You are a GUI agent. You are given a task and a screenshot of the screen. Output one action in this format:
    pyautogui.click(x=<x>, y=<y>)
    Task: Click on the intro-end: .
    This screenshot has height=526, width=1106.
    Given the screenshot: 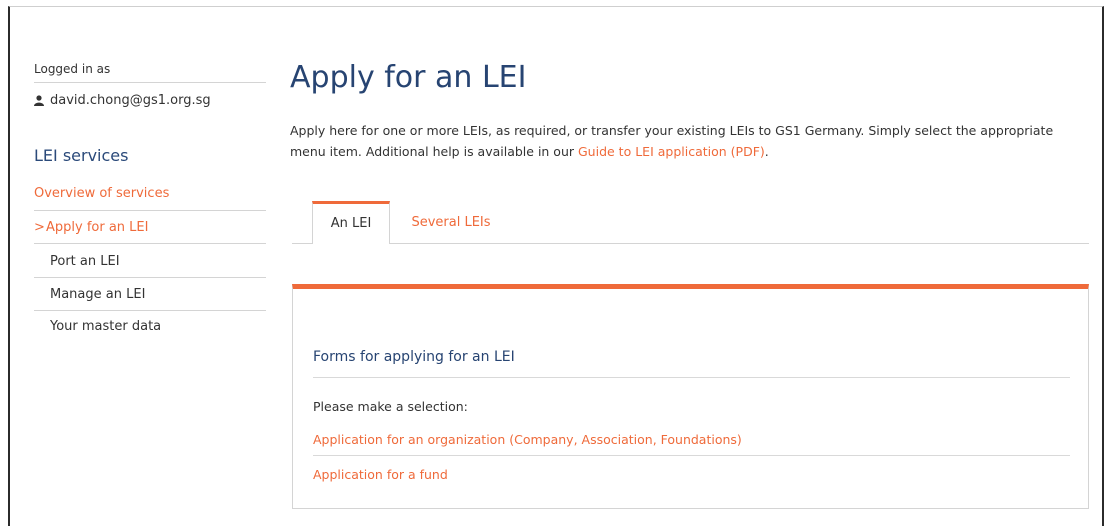 What is the action you would take?
    pyautogui.click(x=766, y=151)
    